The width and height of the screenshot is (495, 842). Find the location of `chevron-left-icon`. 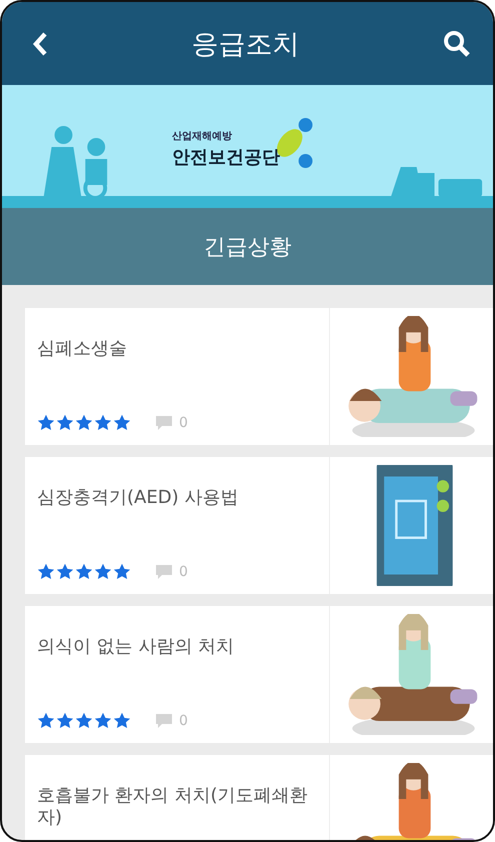

chevron-left-icon is located at coordinates (40, 43).